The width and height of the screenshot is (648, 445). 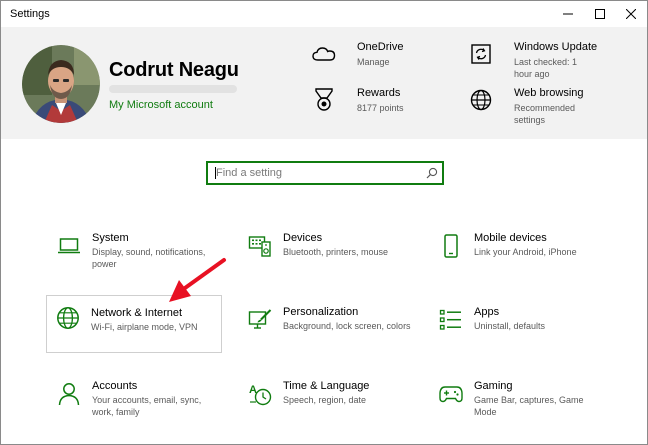 I want to click on window-title: Settings, so click(x=30, y=14).